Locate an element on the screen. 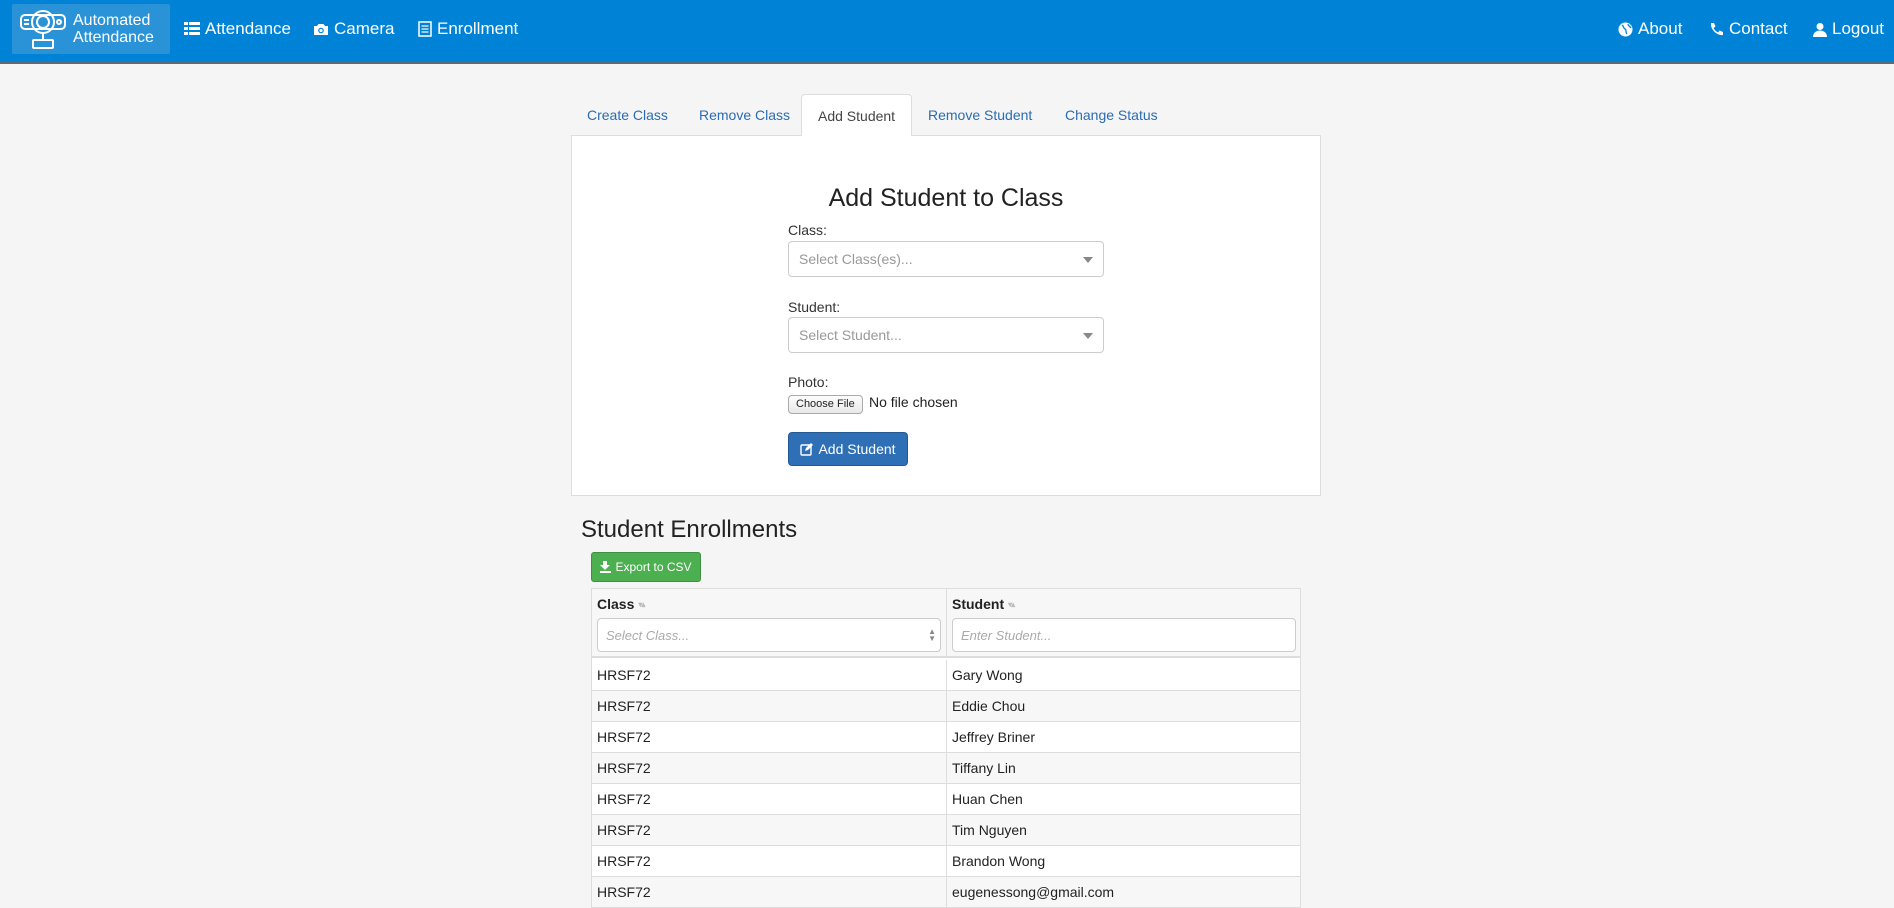 The width and height of the screenshot is (1894, 908). choose-file-button: Choose File is located at coordinates (825, 404).